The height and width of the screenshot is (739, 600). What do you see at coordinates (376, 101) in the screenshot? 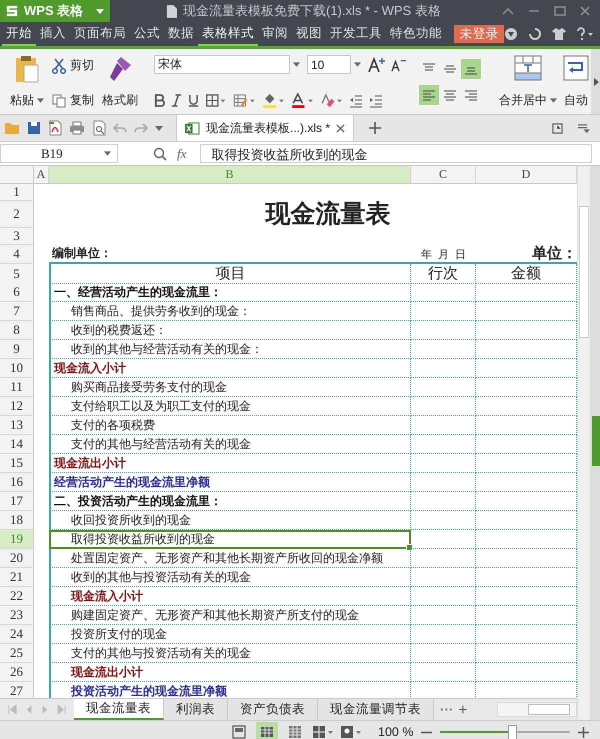
I see `increase-indent-icon` at bounding box center [376, 101].